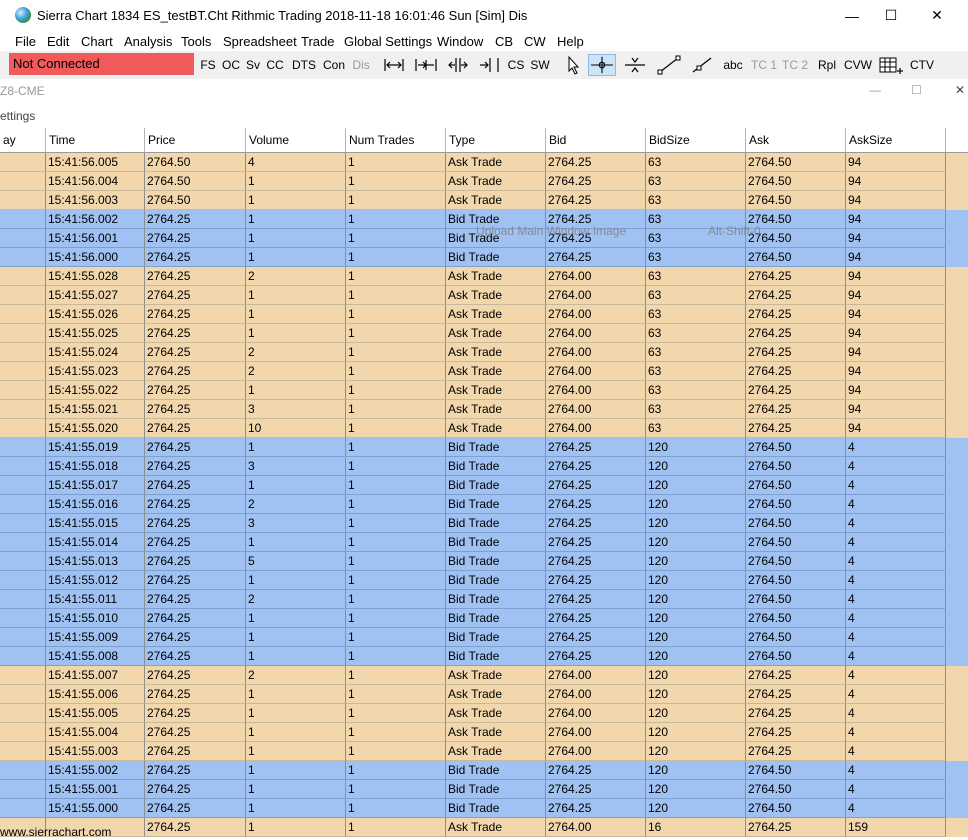  What do you see at coordinates (937, 15) in the screenshot?
I see `close-button: ✕` at bounding box center [937, 15].